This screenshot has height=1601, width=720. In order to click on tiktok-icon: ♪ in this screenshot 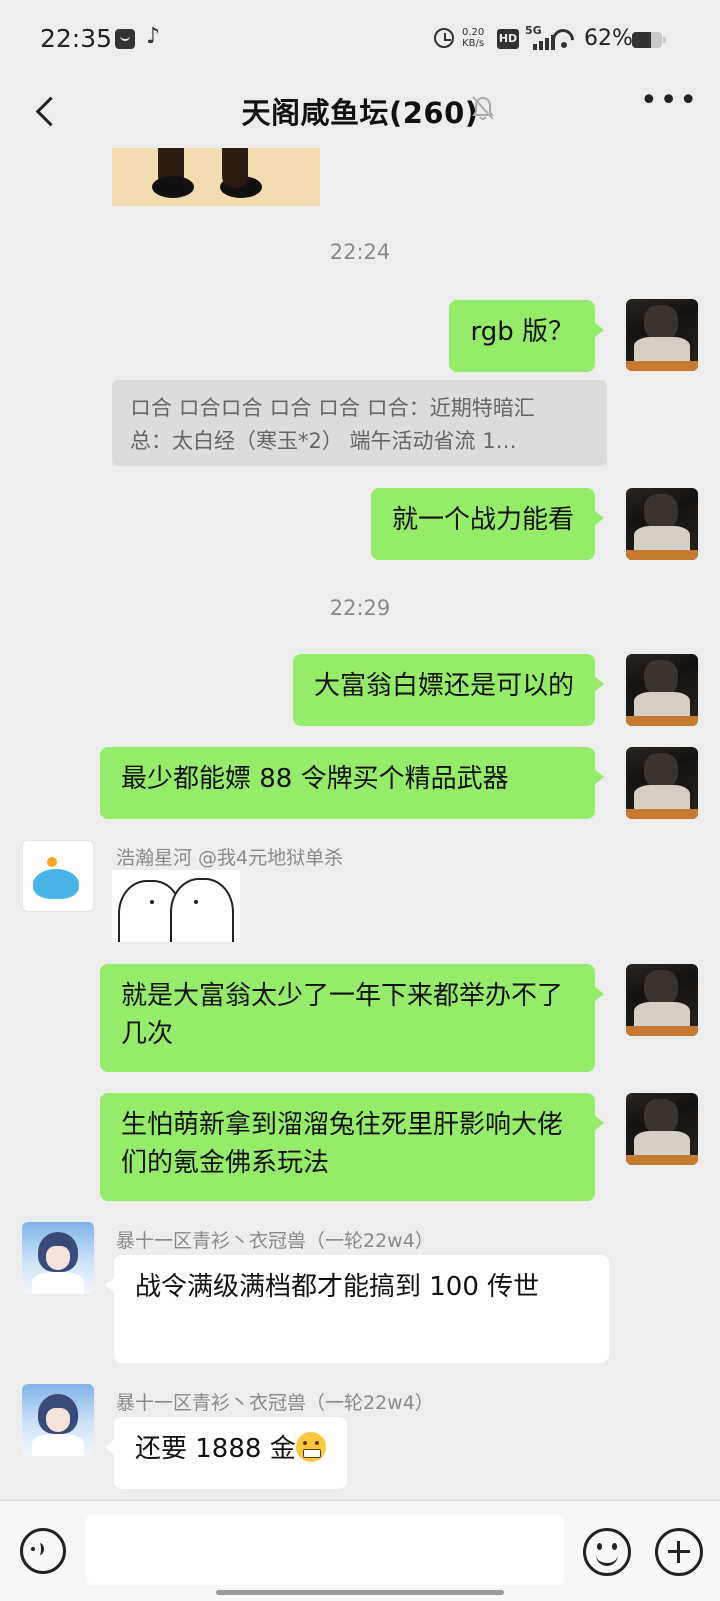, I will do `click(153, 36)`.